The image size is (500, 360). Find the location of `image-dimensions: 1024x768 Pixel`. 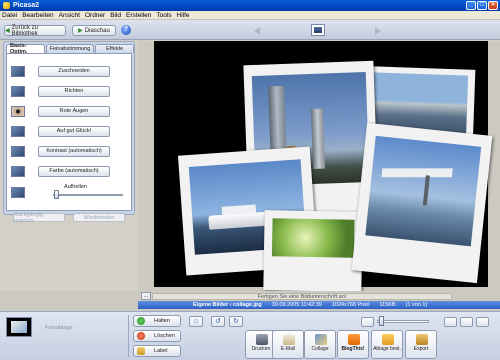

image-dimensions: 1024x768 Pixel is located at coordinates (350, 305).